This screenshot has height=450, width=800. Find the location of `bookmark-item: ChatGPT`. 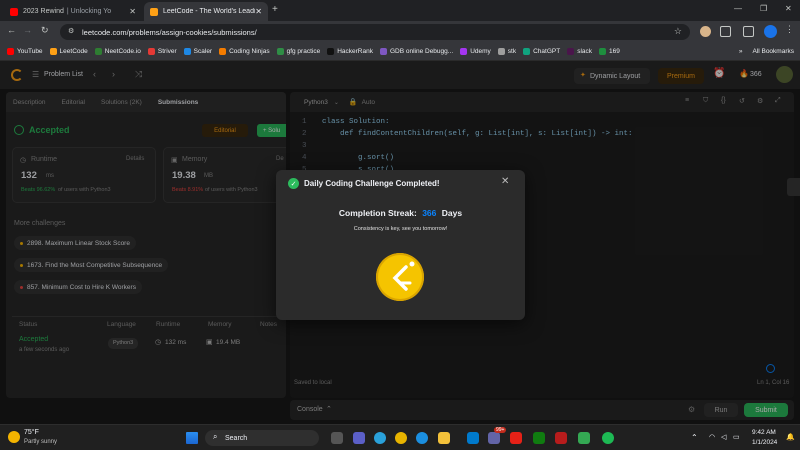

bookmark-item: ChatGPT is located at coordinates (542, 51).